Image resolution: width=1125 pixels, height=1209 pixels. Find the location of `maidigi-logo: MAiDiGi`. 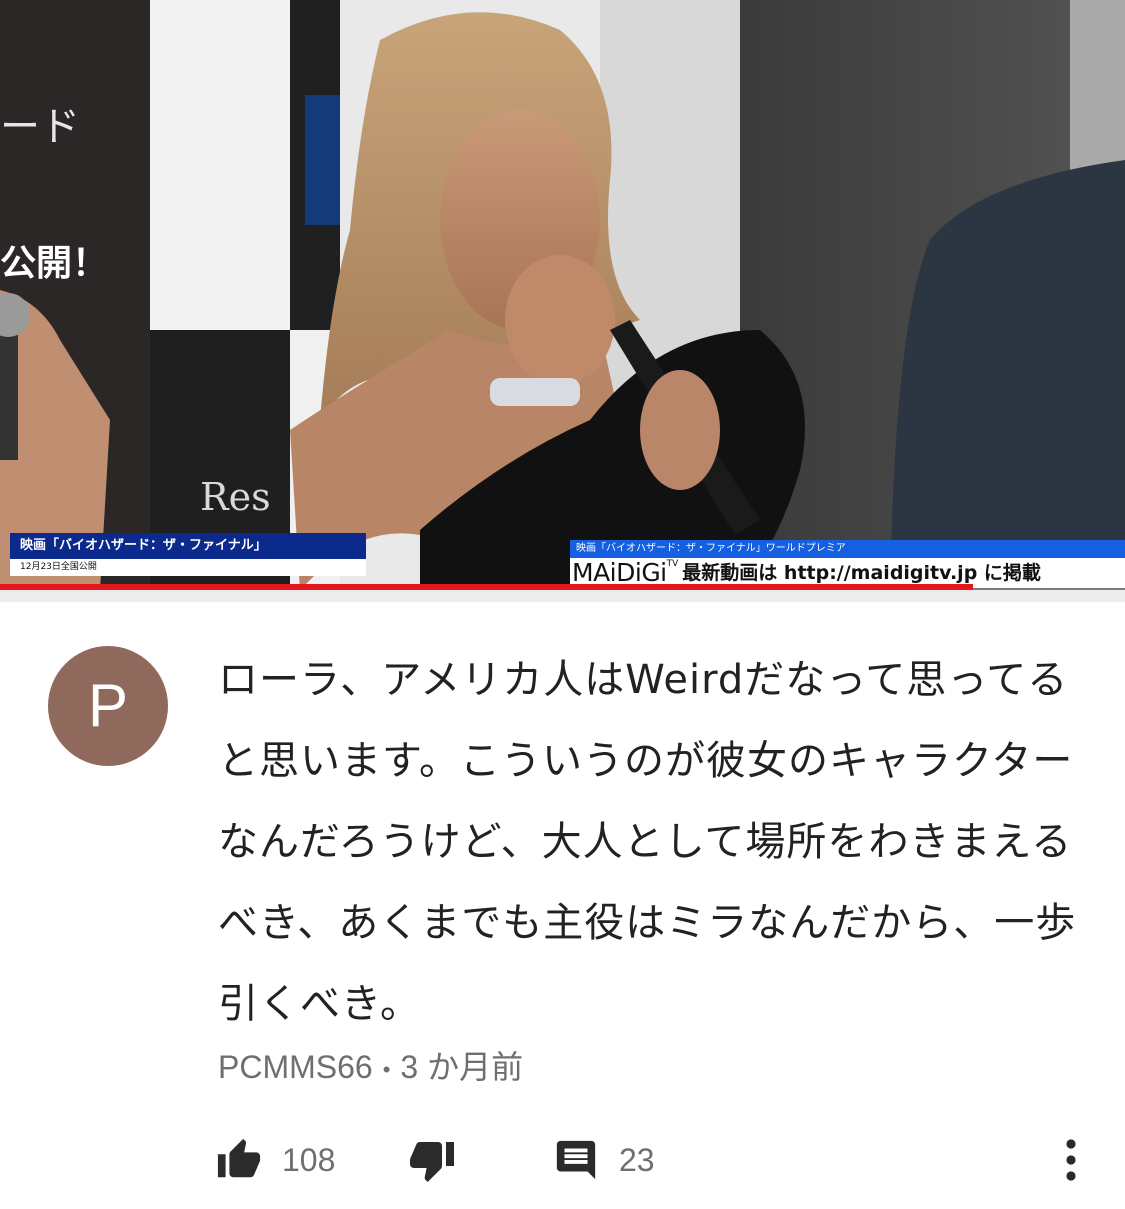

maidigi-logo: MAiDiGi is located at coordinates (619, 572).